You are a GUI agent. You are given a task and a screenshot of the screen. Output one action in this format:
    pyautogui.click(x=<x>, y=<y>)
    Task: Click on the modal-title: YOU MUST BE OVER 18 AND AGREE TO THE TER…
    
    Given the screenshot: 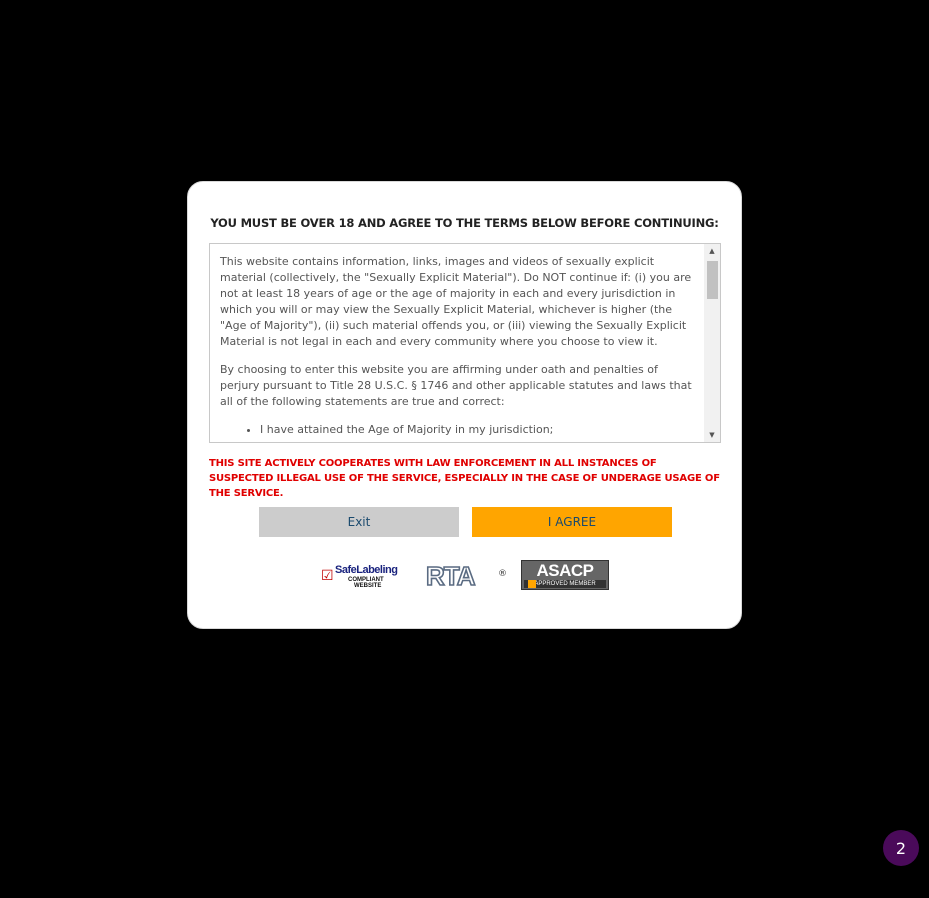 What is the action you would take?
    pyautogui.click(x=464, y=223)
    